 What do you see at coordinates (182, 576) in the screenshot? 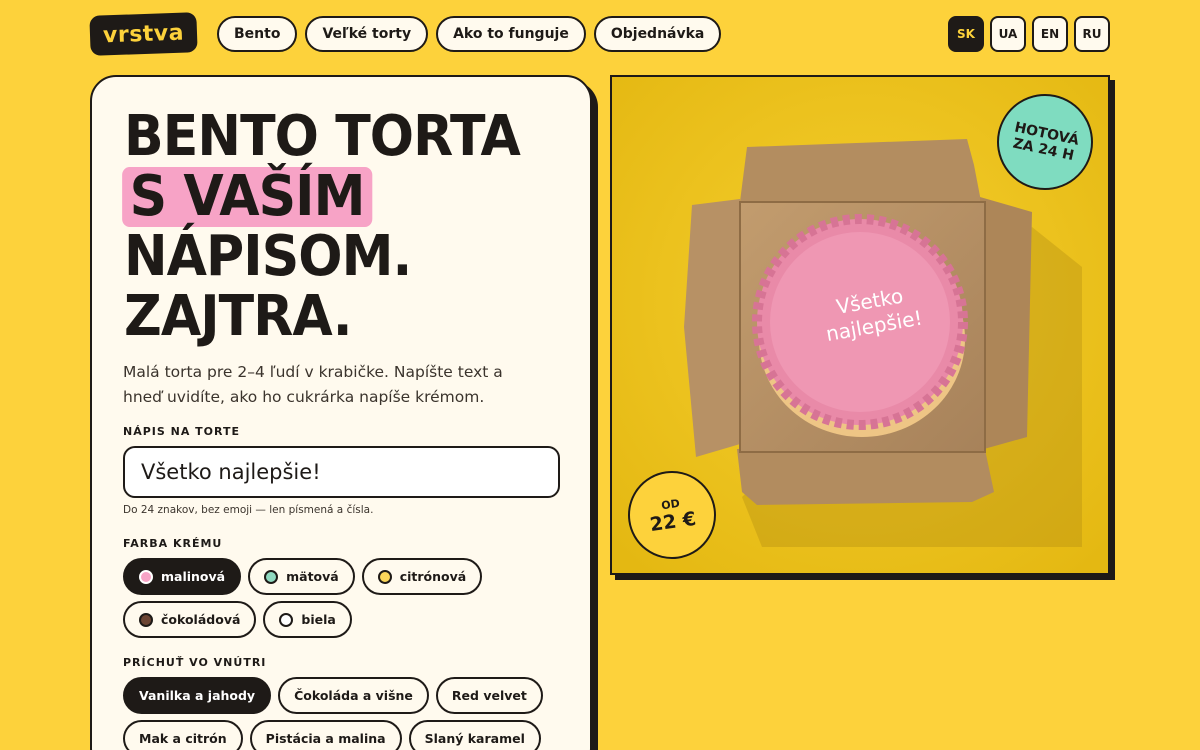
I see `cream-option-raspberry: malinová` at bounding box center [182, 576].